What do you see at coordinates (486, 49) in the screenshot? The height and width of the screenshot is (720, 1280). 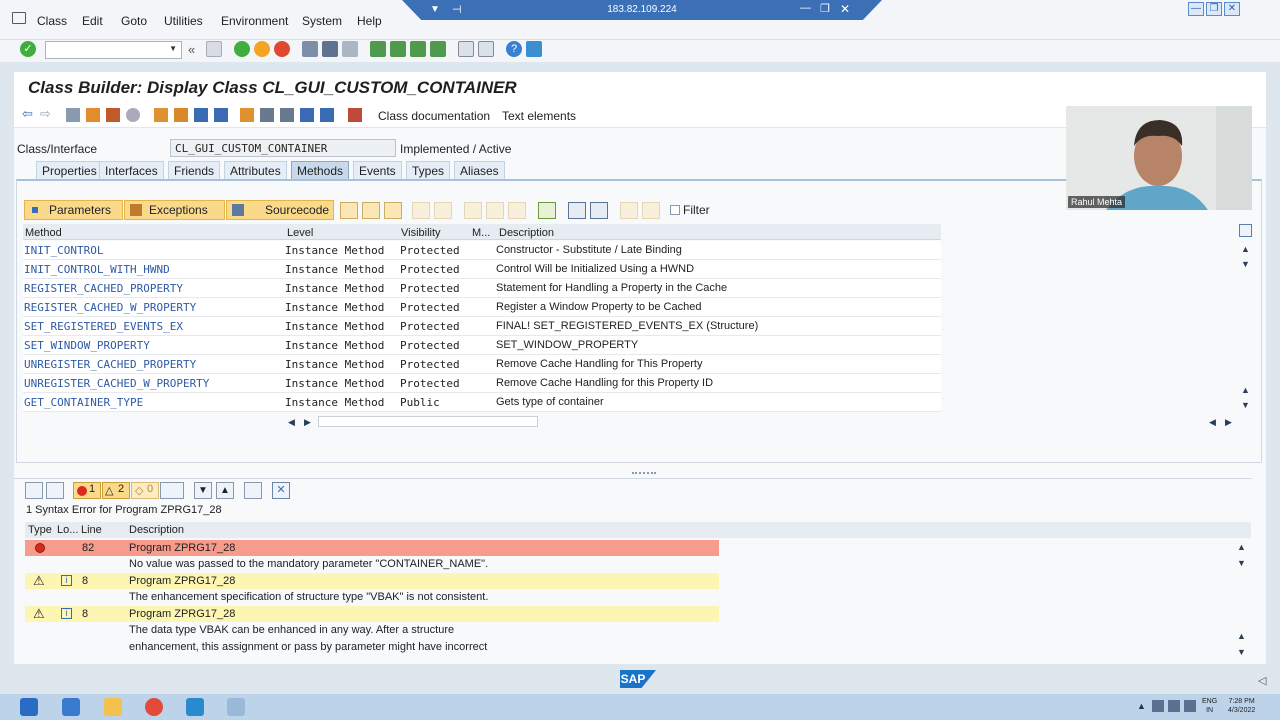 I see `shortcut-icon` at bounding box center [486, 49].